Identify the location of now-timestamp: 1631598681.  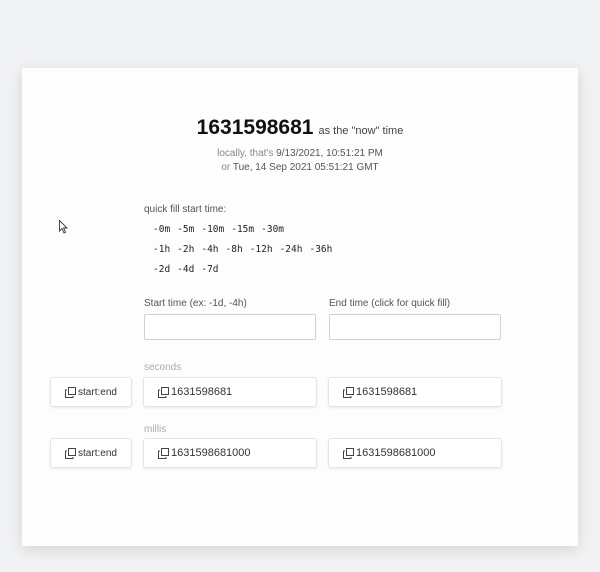
(255, 127).